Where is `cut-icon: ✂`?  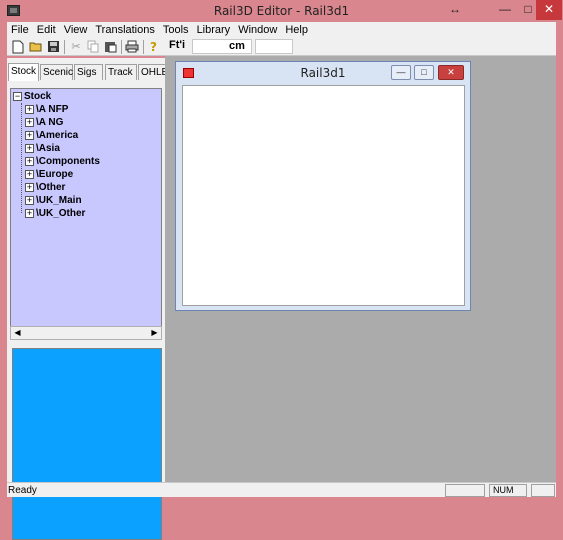
cut-icon: ✂ is located at coordinates (76, 47).